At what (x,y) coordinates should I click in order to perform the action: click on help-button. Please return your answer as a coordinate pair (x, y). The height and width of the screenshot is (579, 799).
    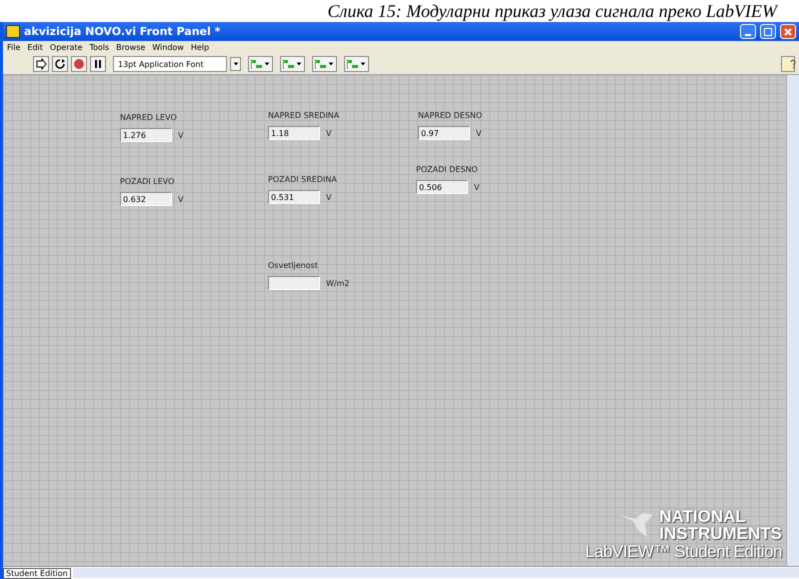
    Looking at the image, I should click on (788, 64).